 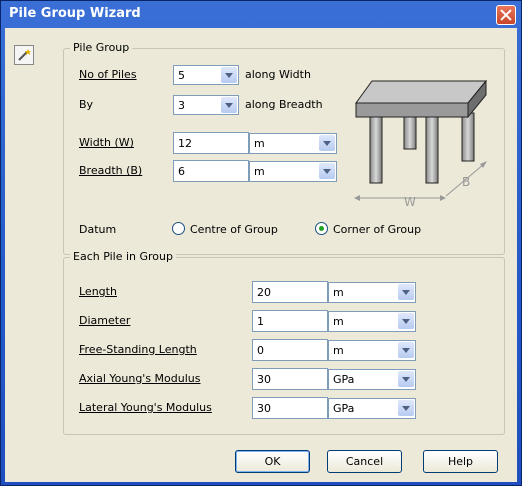 I want to click on breadth-unit-select: m, so click(x=293, y=171).